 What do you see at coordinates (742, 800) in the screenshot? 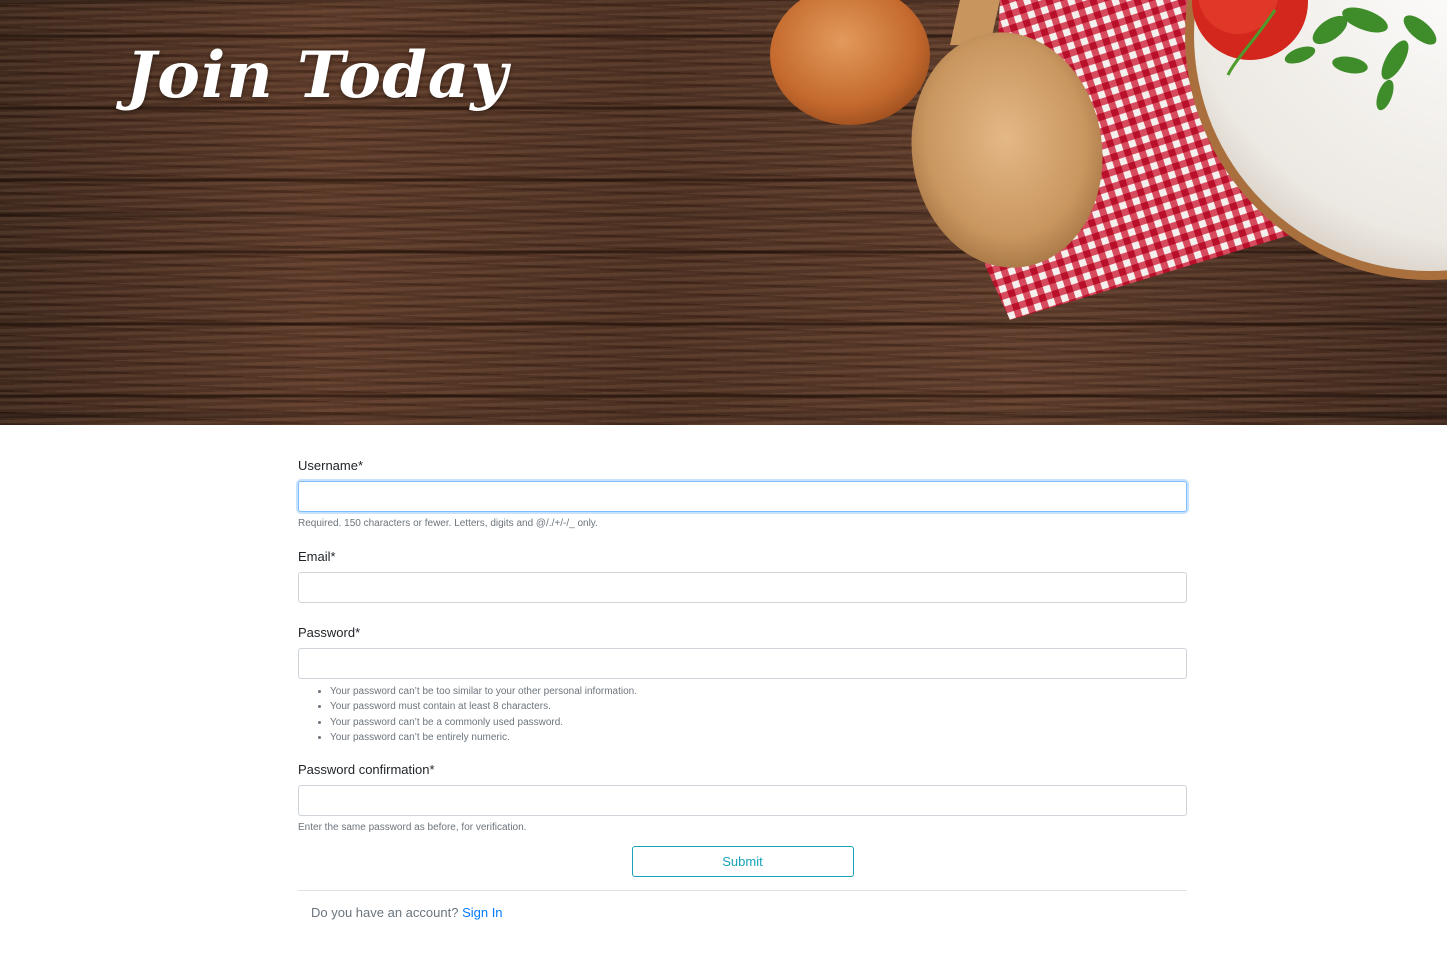
I see `password-confirmation-input` at bounding box center [742, 800].